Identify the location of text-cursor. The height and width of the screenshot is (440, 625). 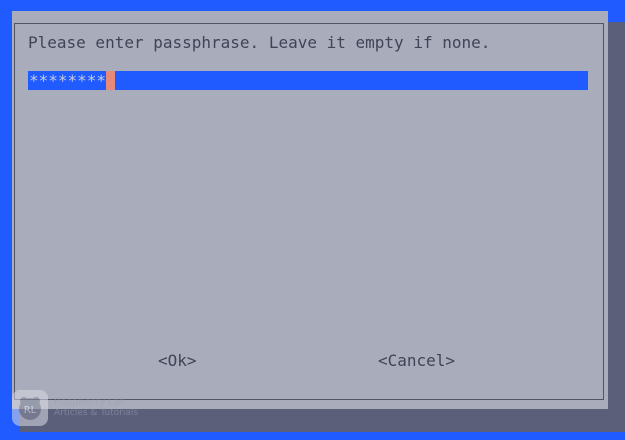
(111, 80).